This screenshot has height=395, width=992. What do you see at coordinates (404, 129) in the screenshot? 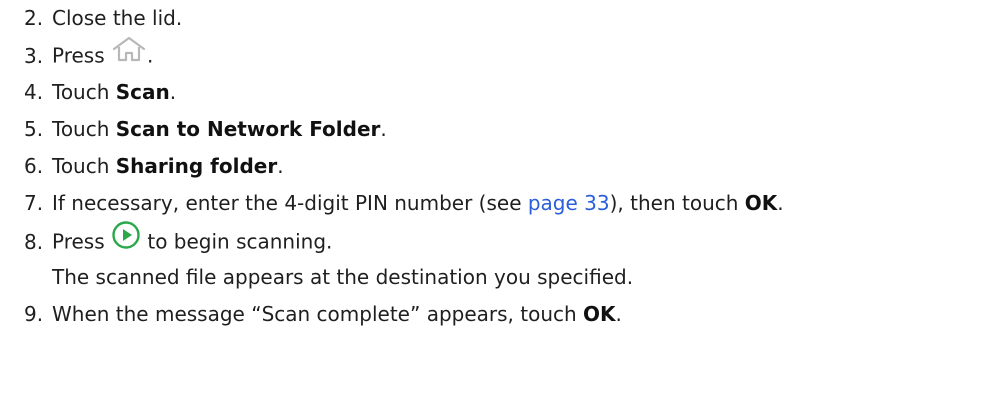
I see `step-5: 5. Touch Scan to Network Folder.` at bounding box center [404, 129].